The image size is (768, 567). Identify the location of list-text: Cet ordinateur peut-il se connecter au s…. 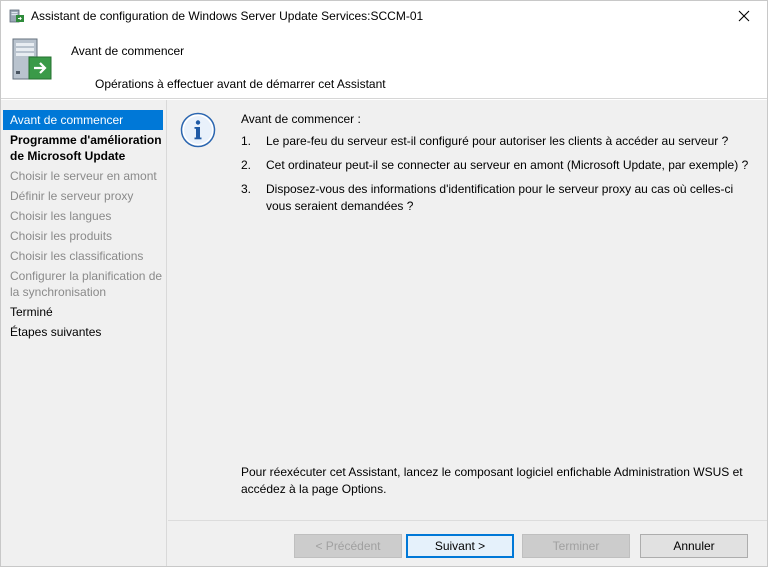
(507, 165).